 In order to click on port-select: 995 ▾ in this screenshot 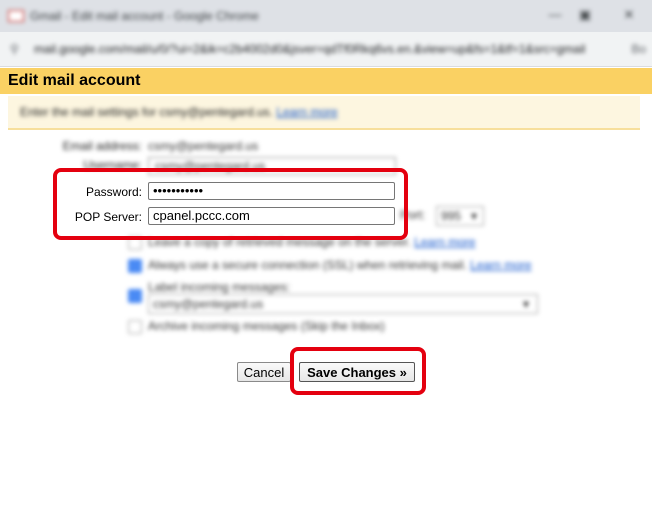, I will do `click(460, 216)`.